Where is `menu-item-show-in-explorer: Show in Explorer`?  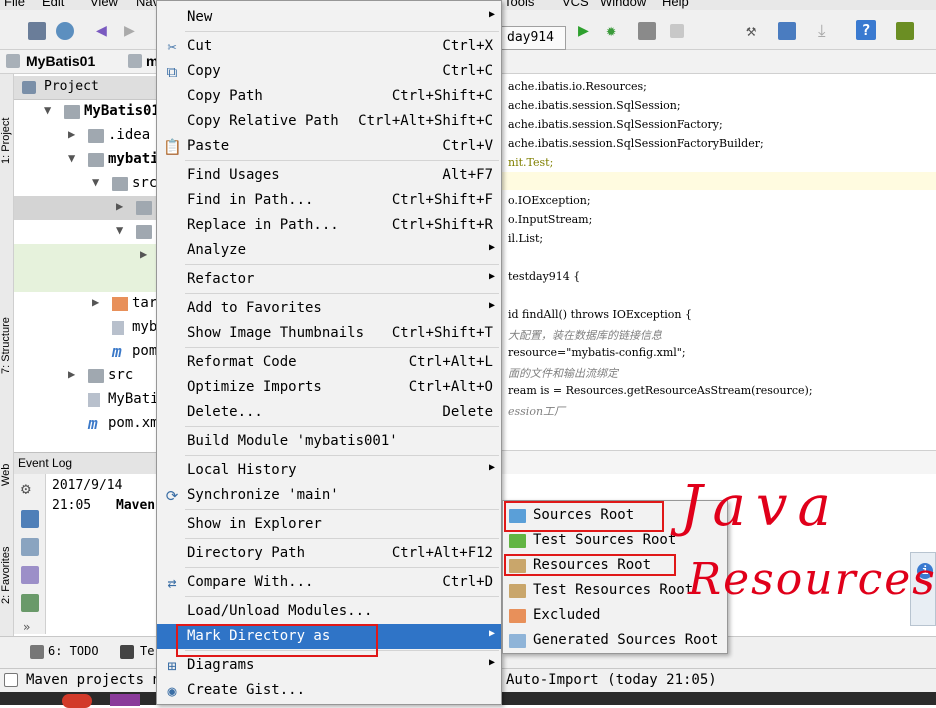 menu-item-show-in-explorer: Show in Explorer is located at coordinates (329, 524).